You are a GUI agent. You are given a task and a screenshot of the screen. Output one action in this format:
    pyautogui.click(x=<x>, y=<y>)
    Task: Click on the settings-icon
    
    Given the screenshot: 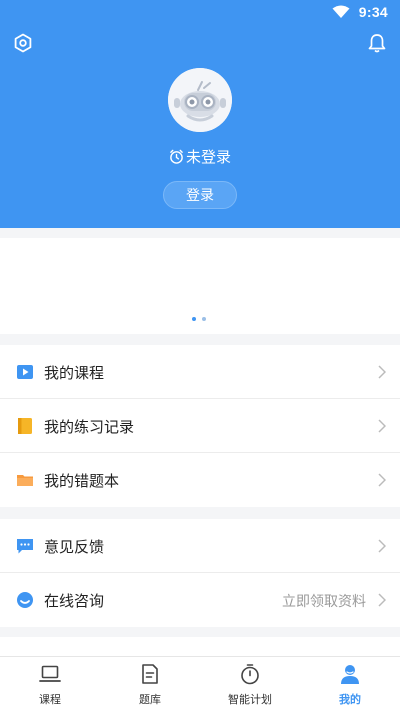 What is the action you would take?
    pyautogui.click(x=23, y=43)
    